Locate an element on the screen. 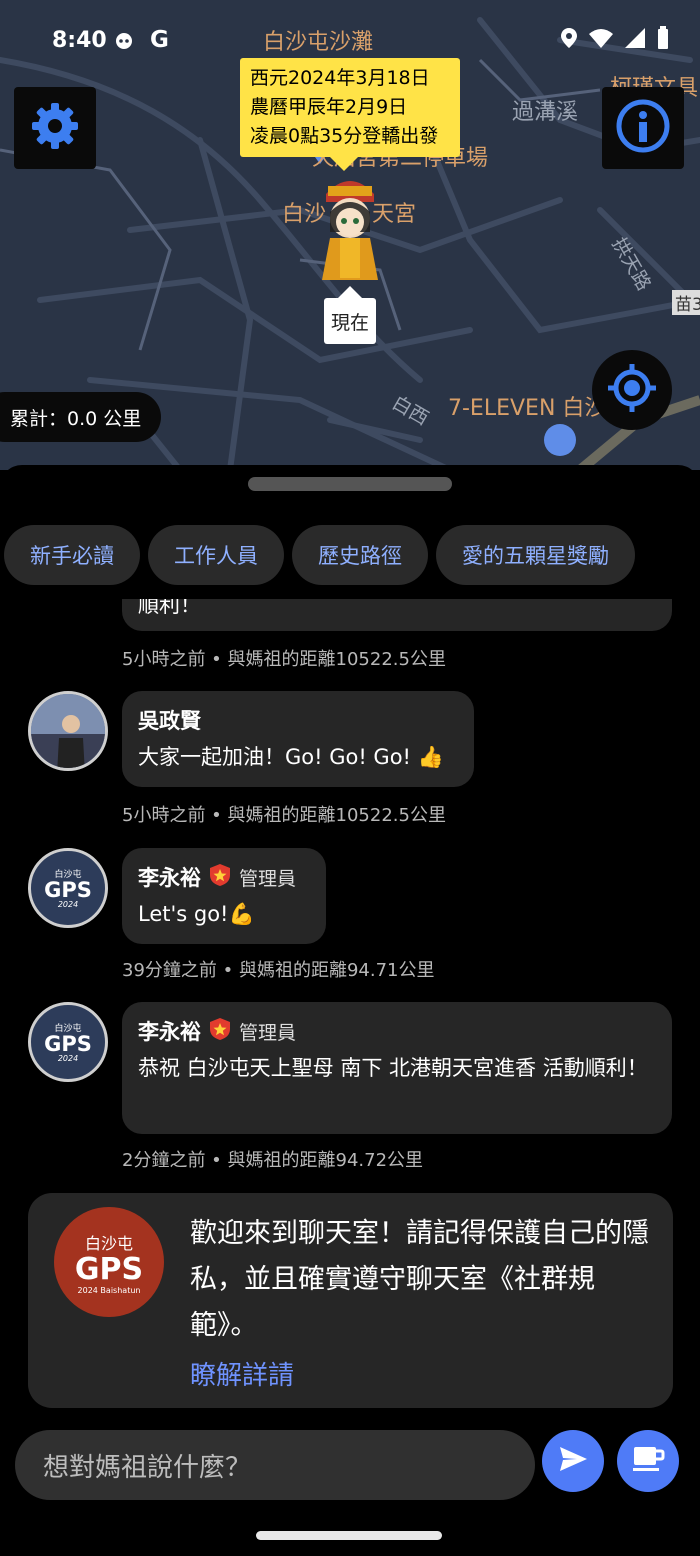 This screenshot has width=700, height=1556. info-button is located at coordinates (643, 128).